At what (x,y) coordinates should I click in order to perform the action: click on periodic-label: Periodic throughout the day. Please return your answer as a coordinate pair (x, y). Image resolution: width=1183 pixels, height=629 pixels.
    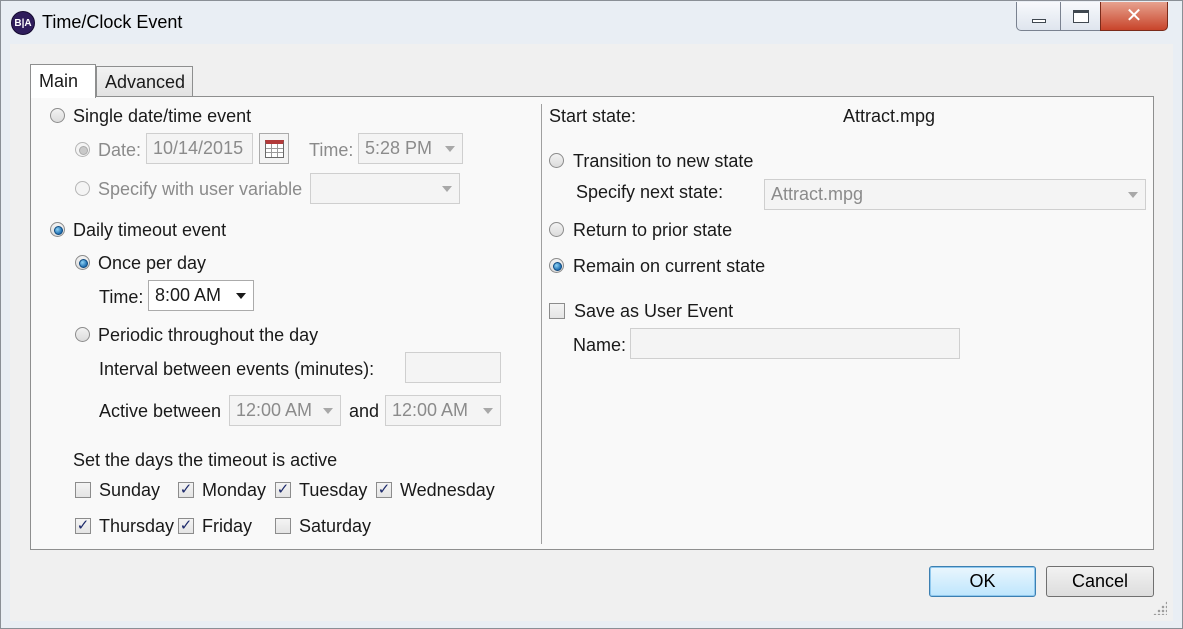
    Looking at the image, I should click on (208, 335).